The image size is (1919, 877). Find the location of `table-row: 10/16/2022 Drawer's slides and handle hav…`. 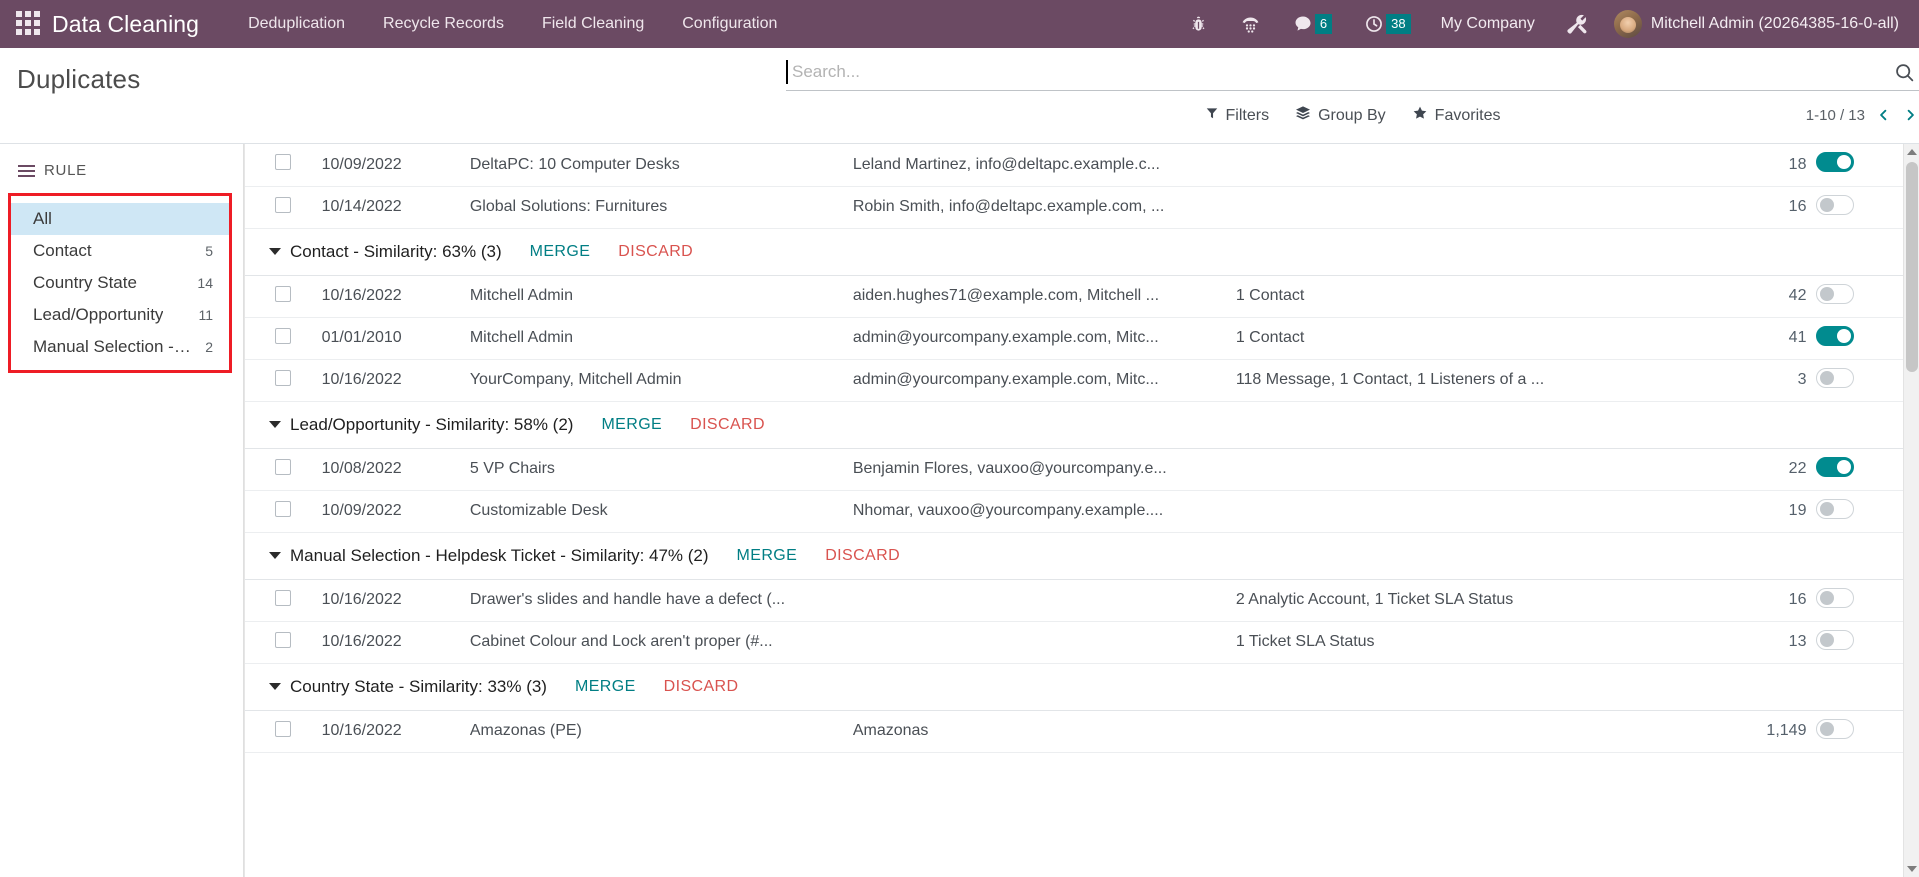

table-row: 10/16/2022 Drawer's slides and handle hav… is located at coordinates (1074, 600).